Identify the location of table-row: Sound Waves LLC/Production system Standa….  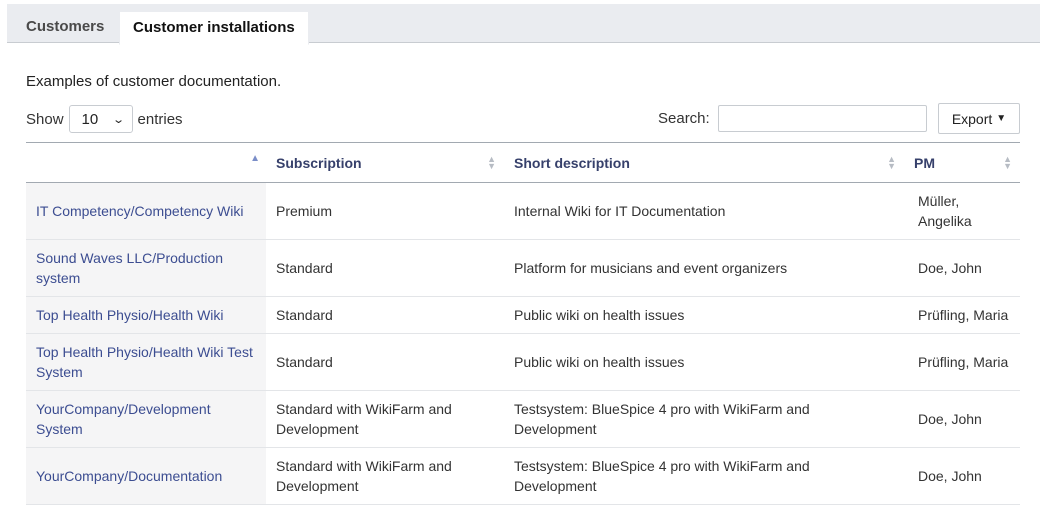
(523, 268).